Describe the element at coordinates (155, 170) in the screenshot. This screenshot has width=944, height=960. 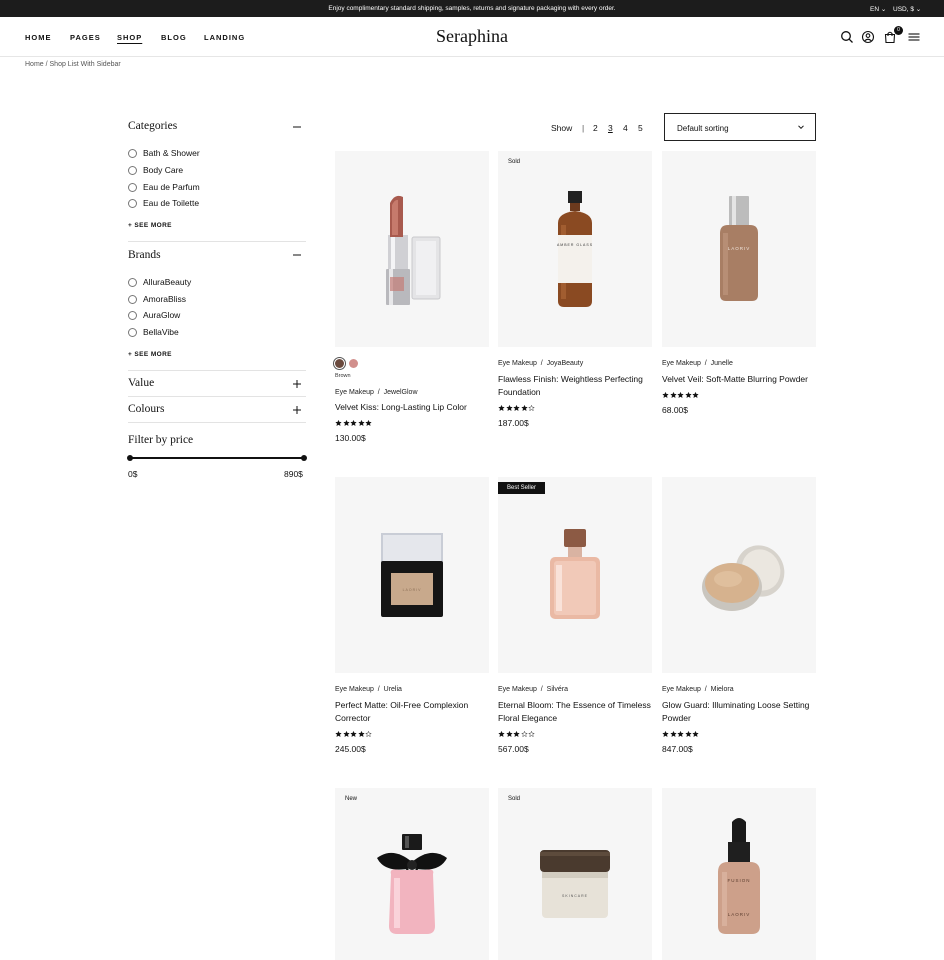
I see `category-option: Body Care` at that location.